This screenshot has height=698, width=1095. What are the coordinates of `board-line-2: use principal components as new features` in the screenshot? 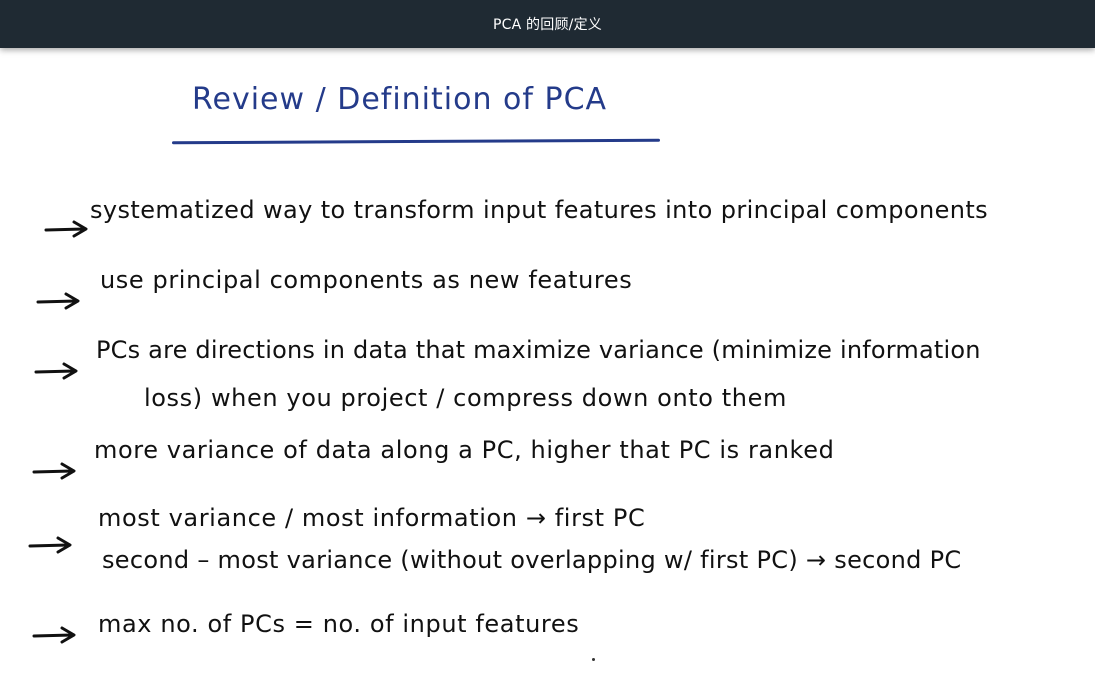 It's located at (366, 280).